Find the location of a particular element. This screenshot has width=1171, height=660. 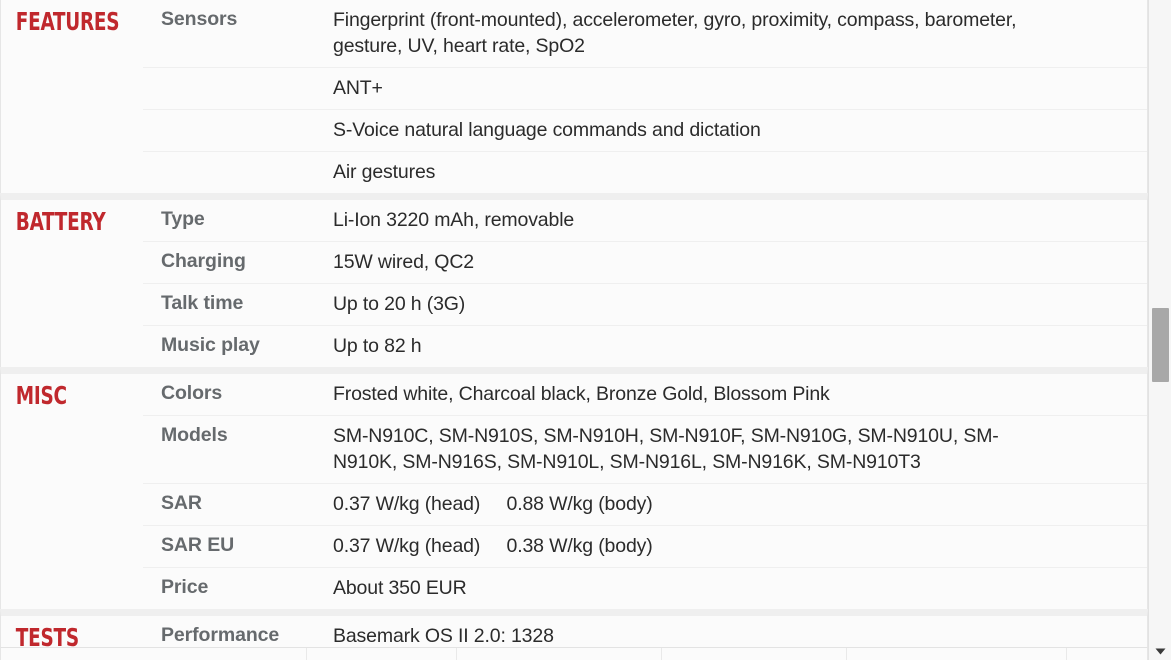

section-title-cell: FEATURES is located at coordinates (72, 17).